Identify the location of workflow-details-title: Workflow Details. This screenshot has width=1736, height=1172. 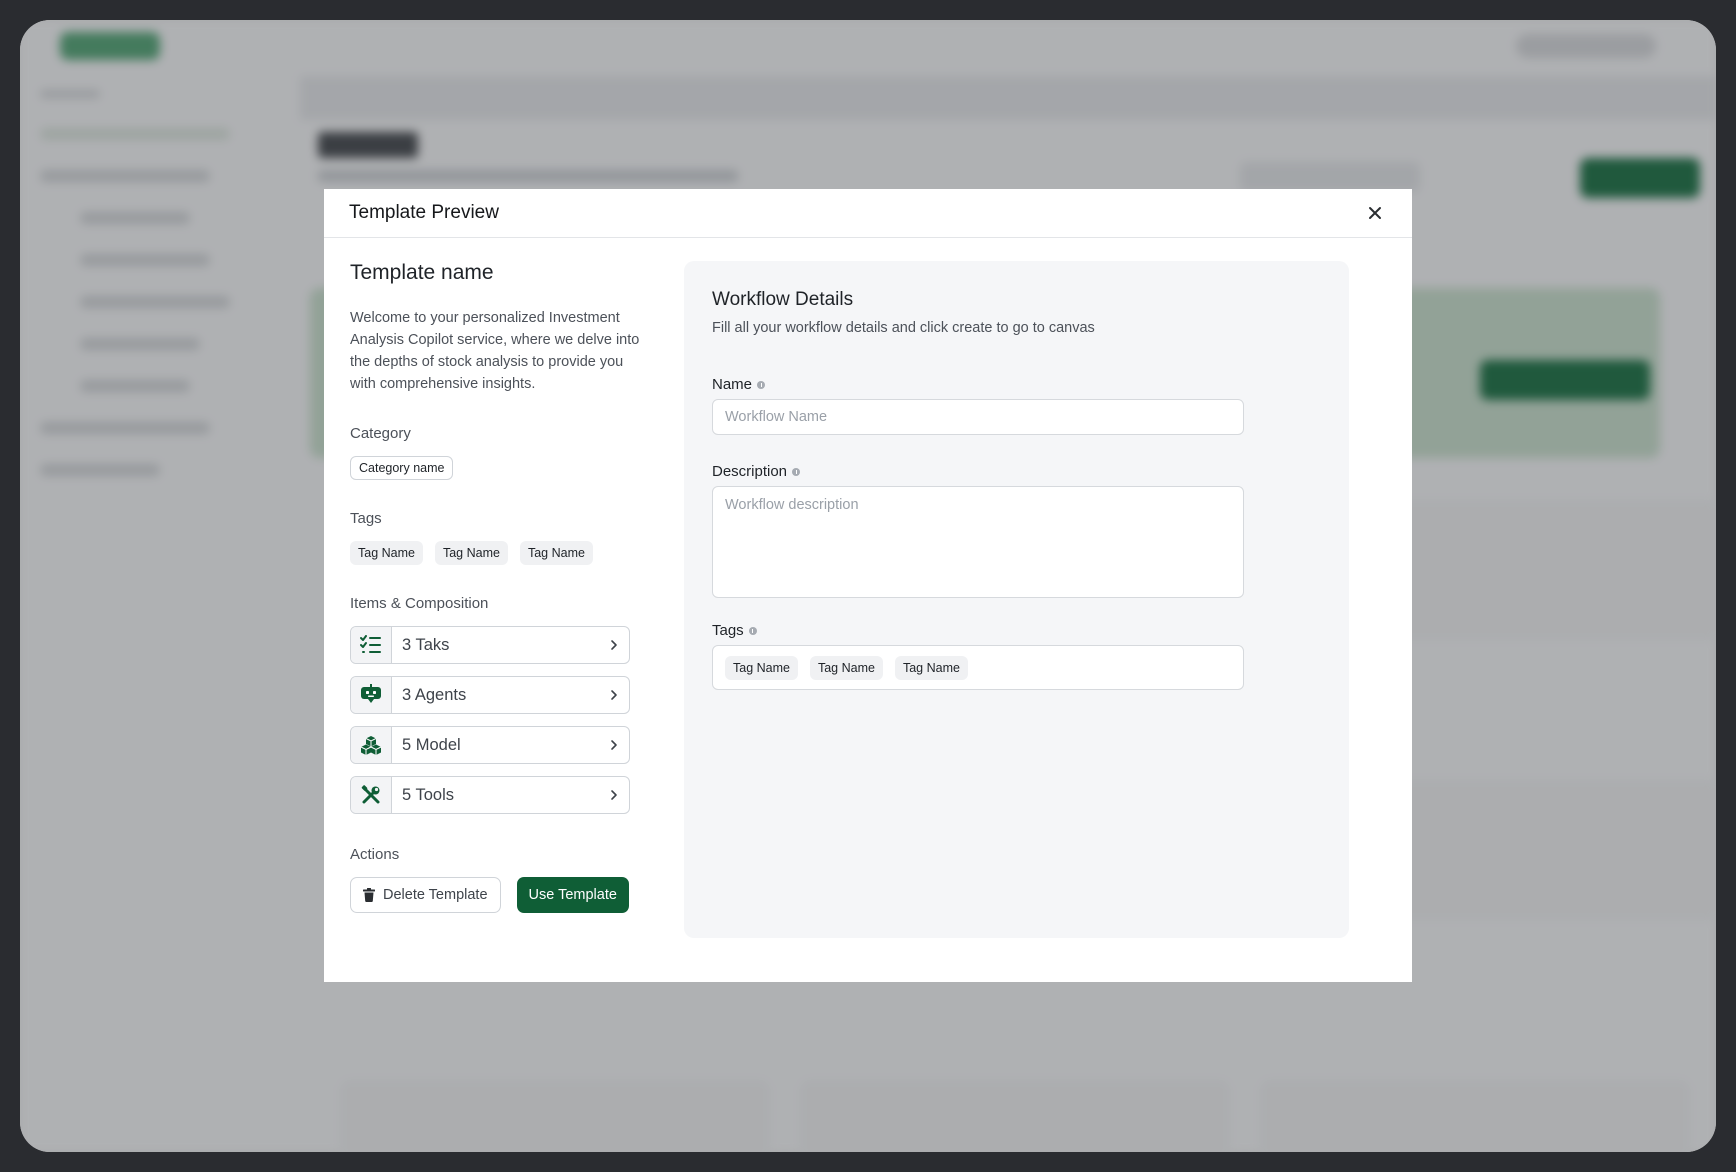
(783, 299).